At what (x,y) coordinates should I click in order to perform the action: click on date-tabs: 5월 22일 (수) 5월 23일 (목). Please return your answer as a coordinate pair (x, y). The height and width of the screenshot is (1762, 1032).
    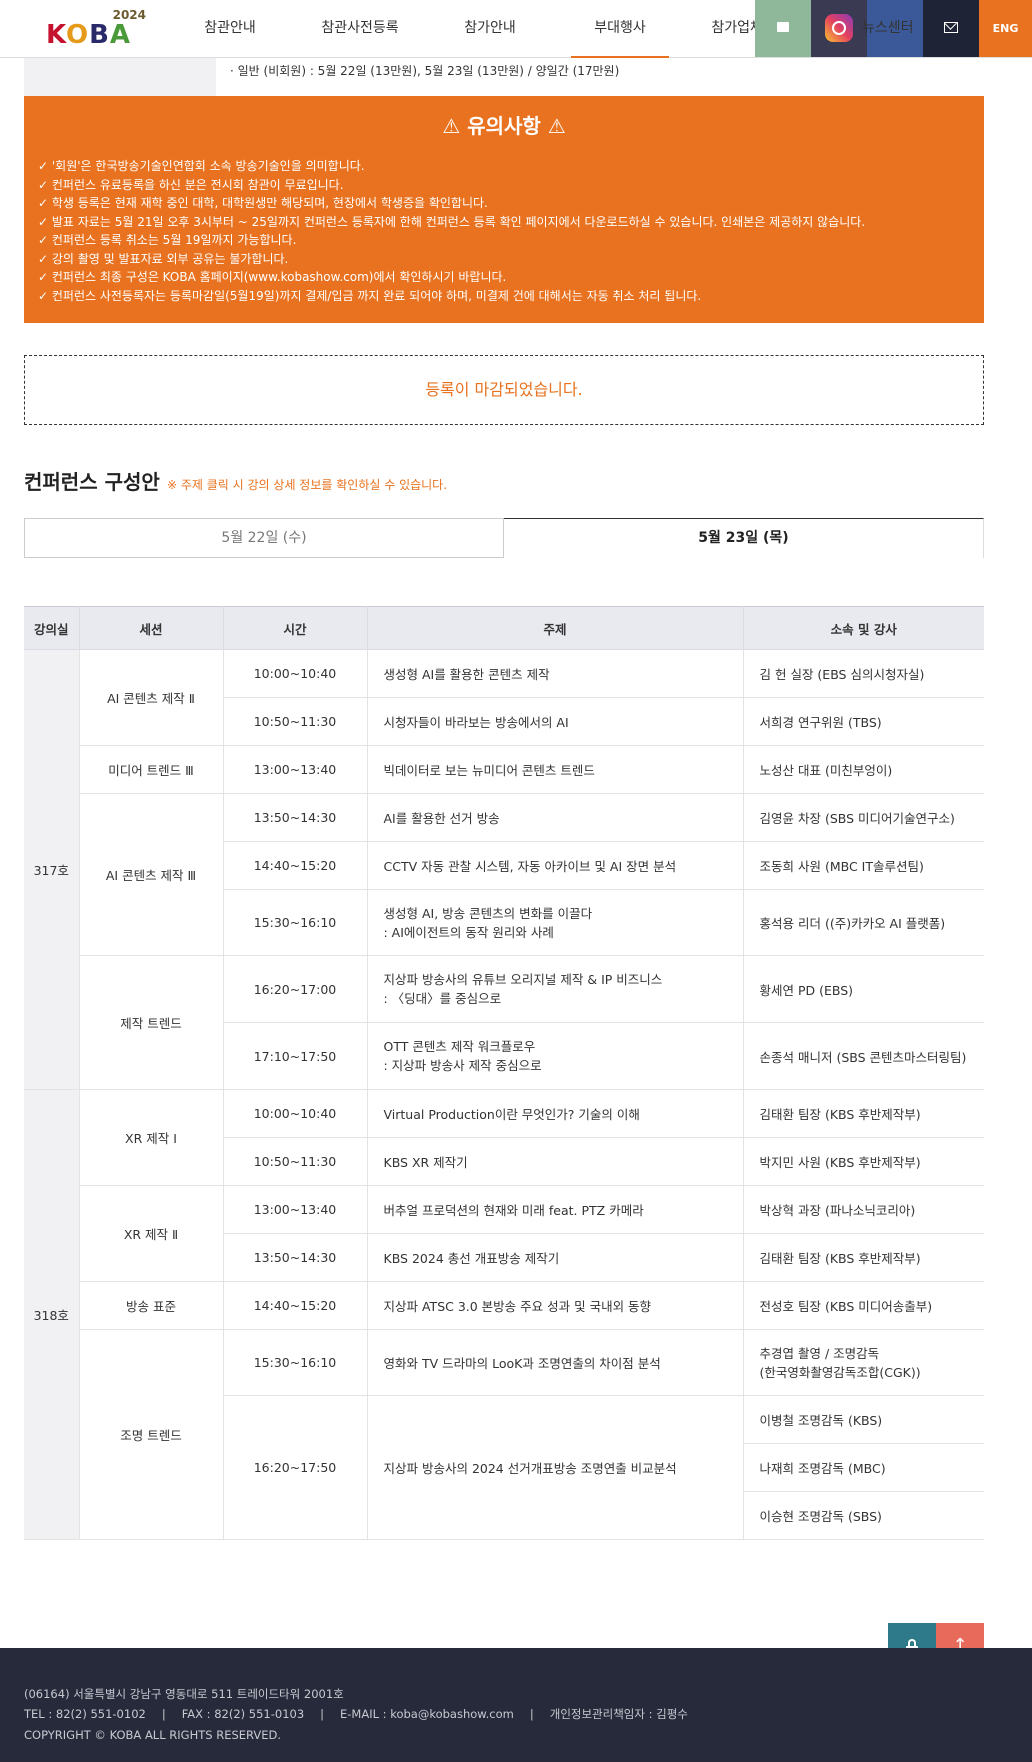
    Looking at the image, I should click on (504, 538).